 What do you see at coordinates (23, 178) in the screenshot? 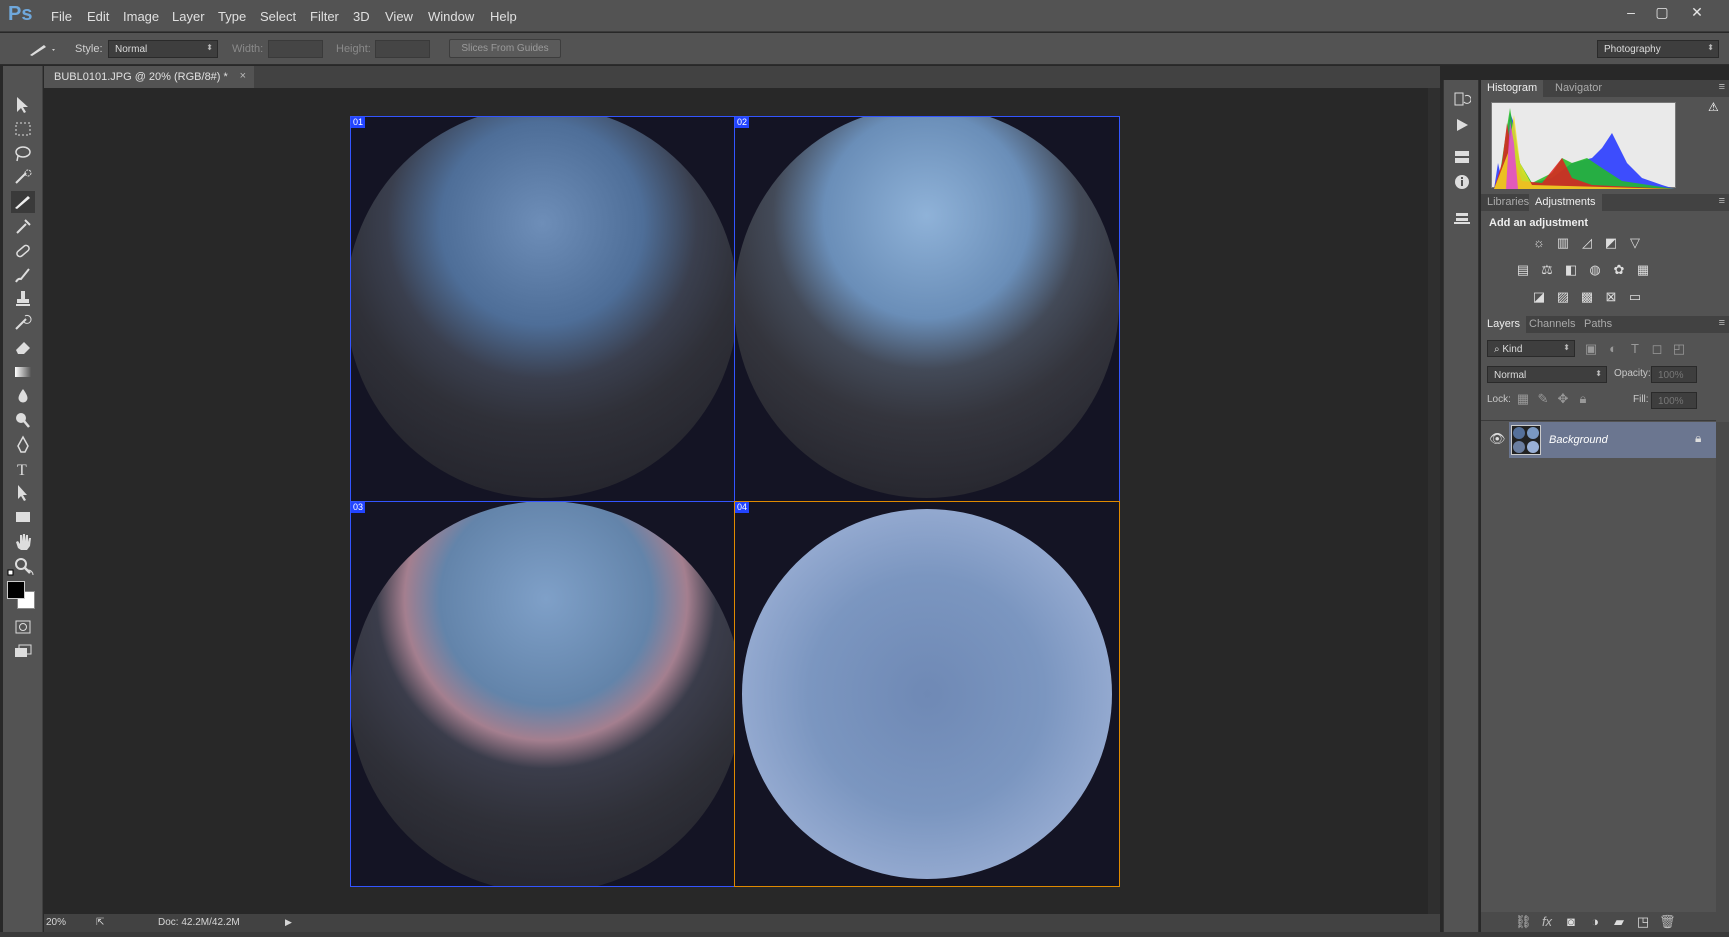
I see `quick-selection-tool-icon` at bounding box center [23, 178].